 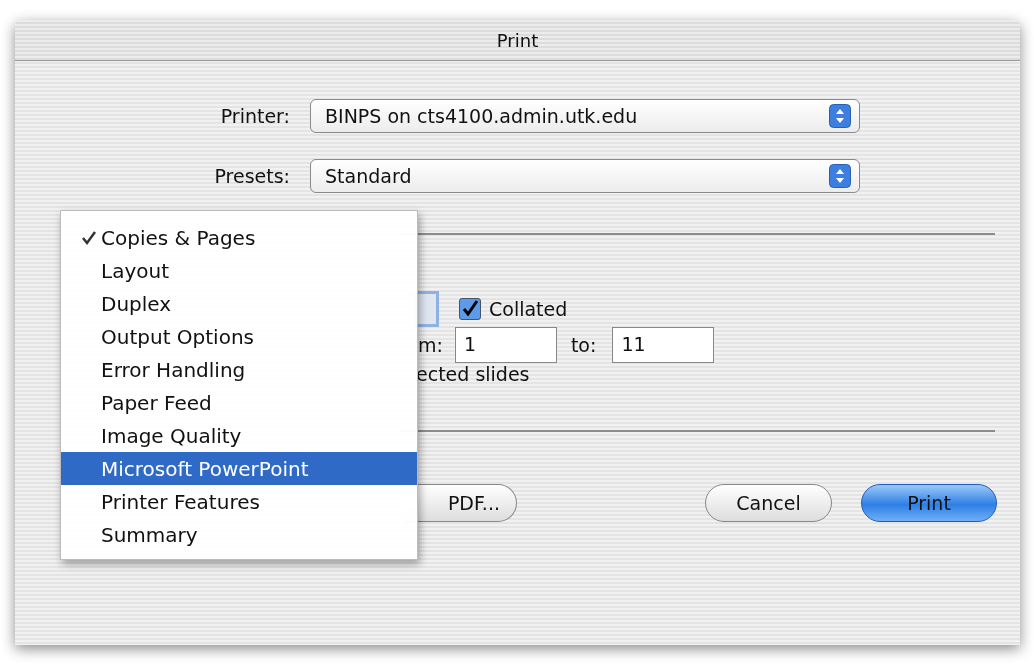 I want to click on from-field: 1, so click(x=505, y=345).